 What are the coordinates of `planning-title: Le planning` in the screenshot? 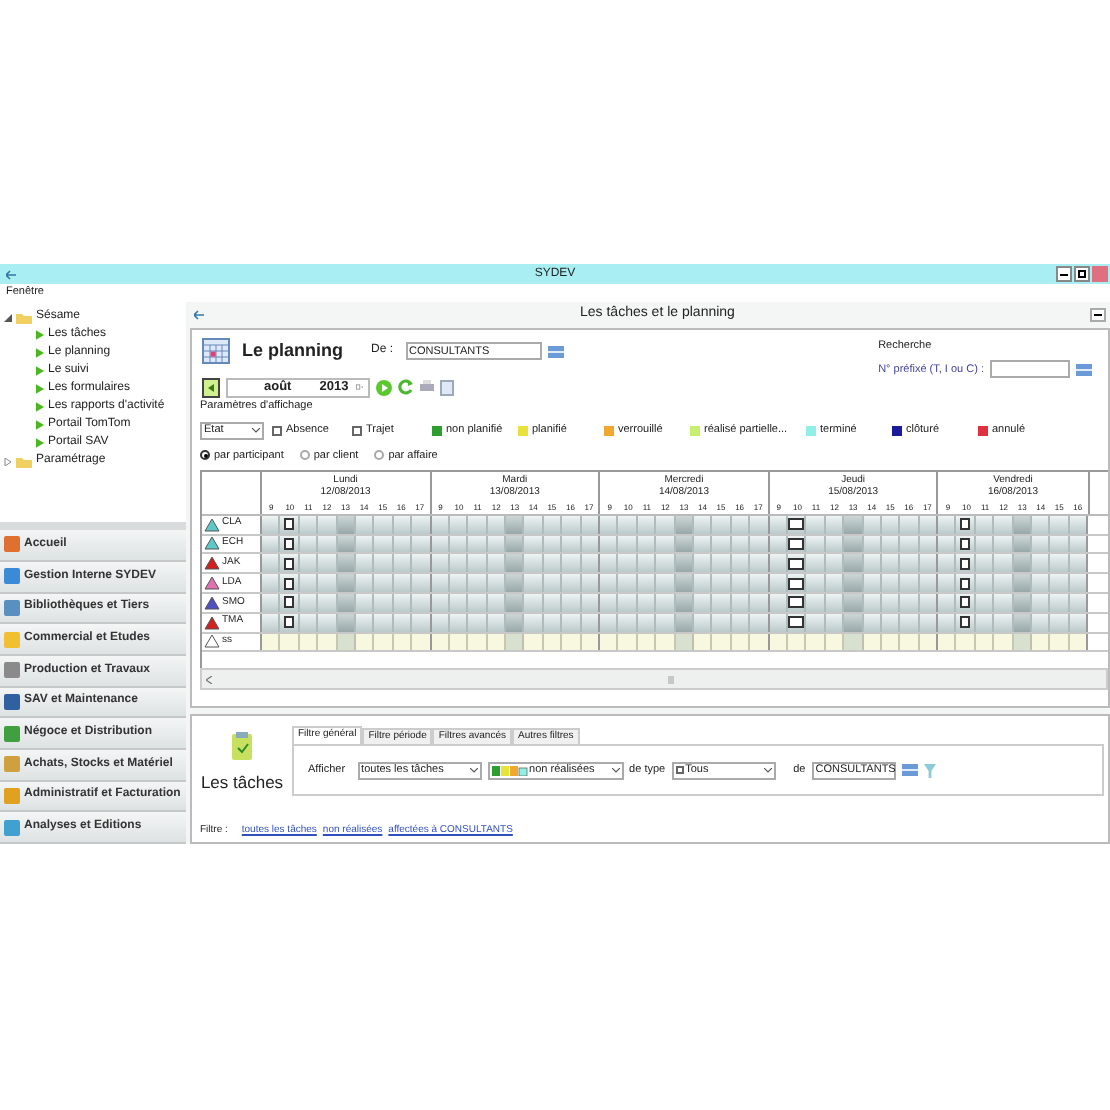 It's located at (292, 351).